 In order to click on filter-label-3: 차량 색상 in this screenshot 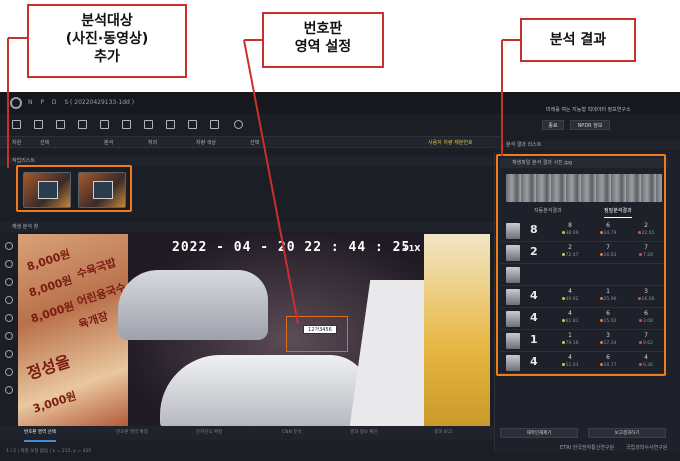, I will do `click(206, 143)`.